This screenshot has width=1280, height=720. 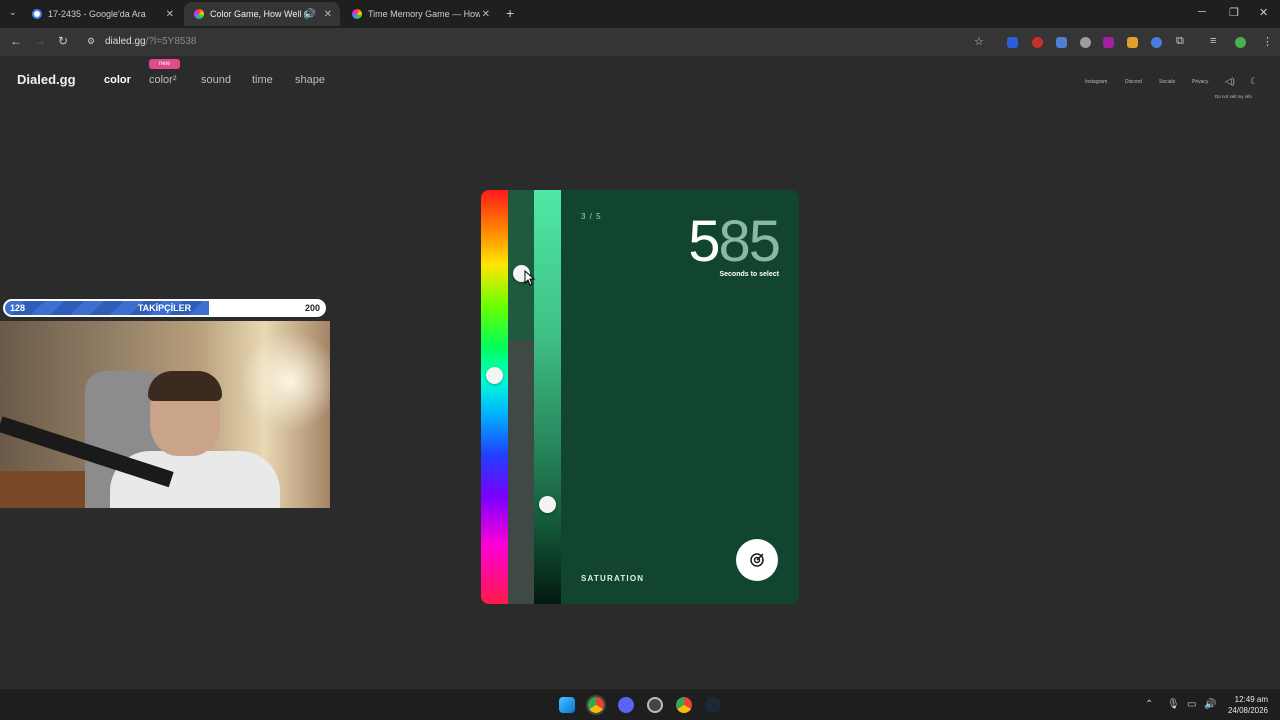 What do you see at coordinates (1267, 41) in the screenshot?
I see `menu-kebab-icon: ⋮` at bounding box center [1267, 41].